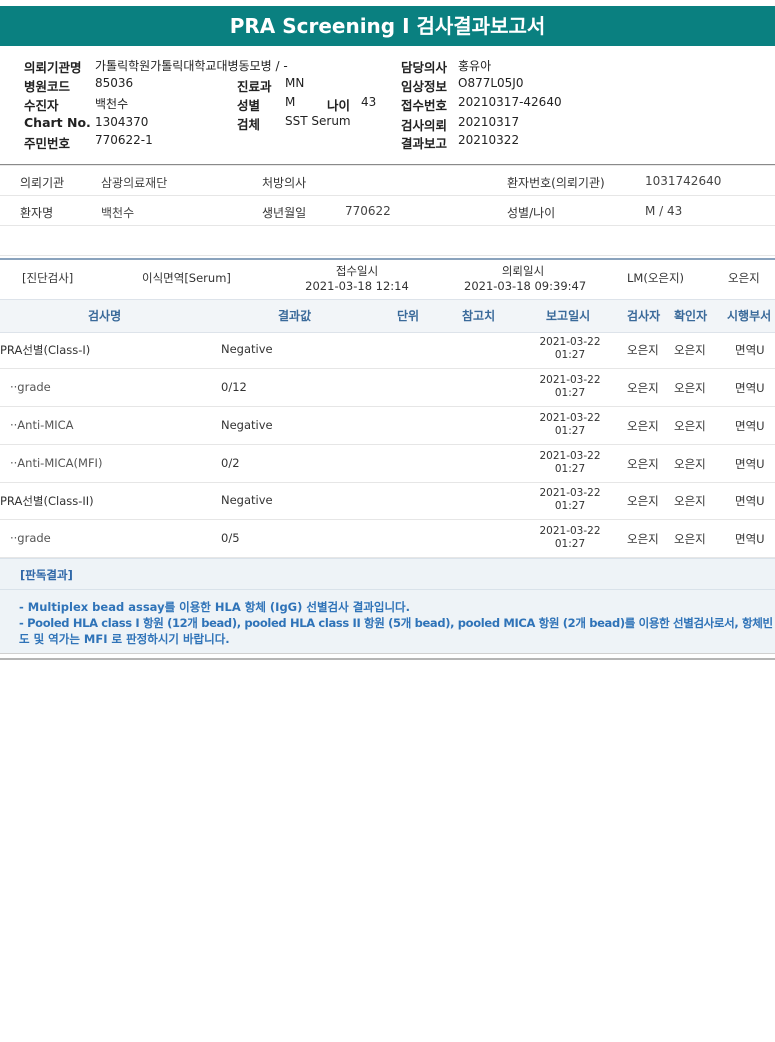 The height and width of the screenshot is (1042, 775). What do you see at coordinates (47, 143) in the screenshot?
I see `ssn-label: 주민번호` at bounding box center [47, 143].